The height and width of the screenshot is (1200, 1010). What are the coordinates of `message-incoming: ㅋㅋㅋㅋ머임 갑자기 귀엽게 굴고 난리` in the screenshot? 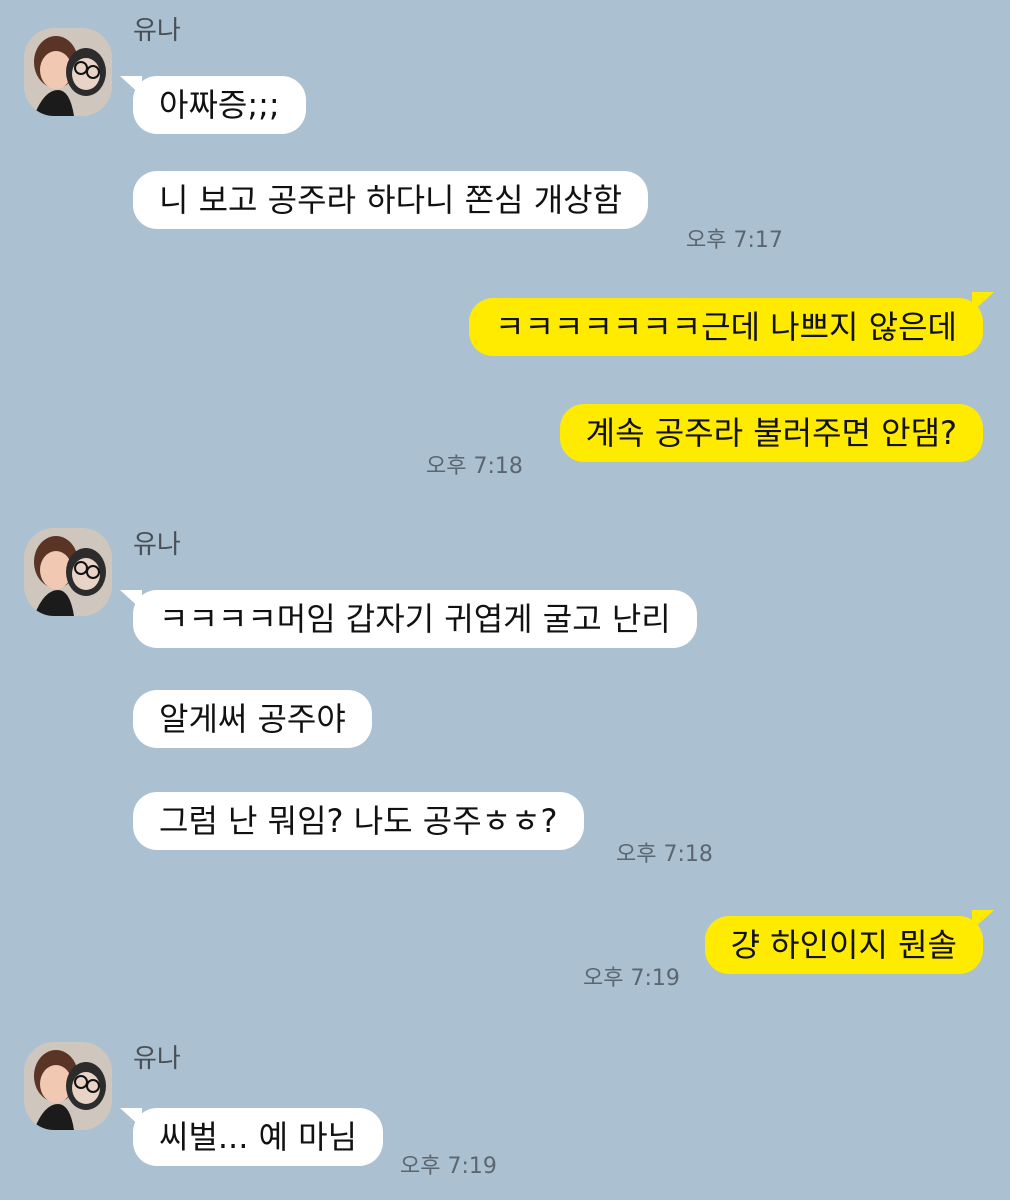 It's located at (415, 619).